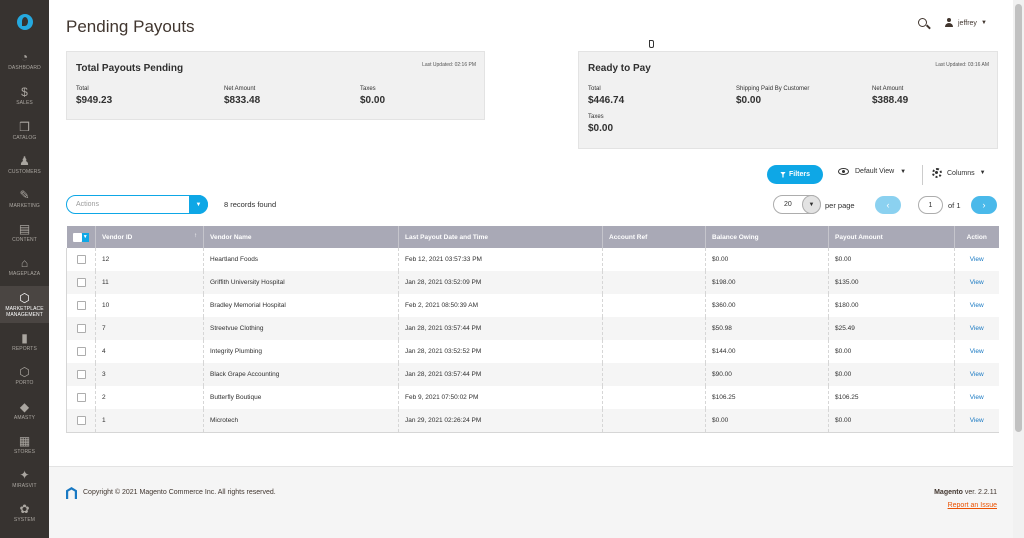 Image resolution: width=1024 pixels, height=538 pixels. What do you see at coordinates (930, 205) in the screenshot?
I see `page-number-input: 1` at bounding box center [930, 205].